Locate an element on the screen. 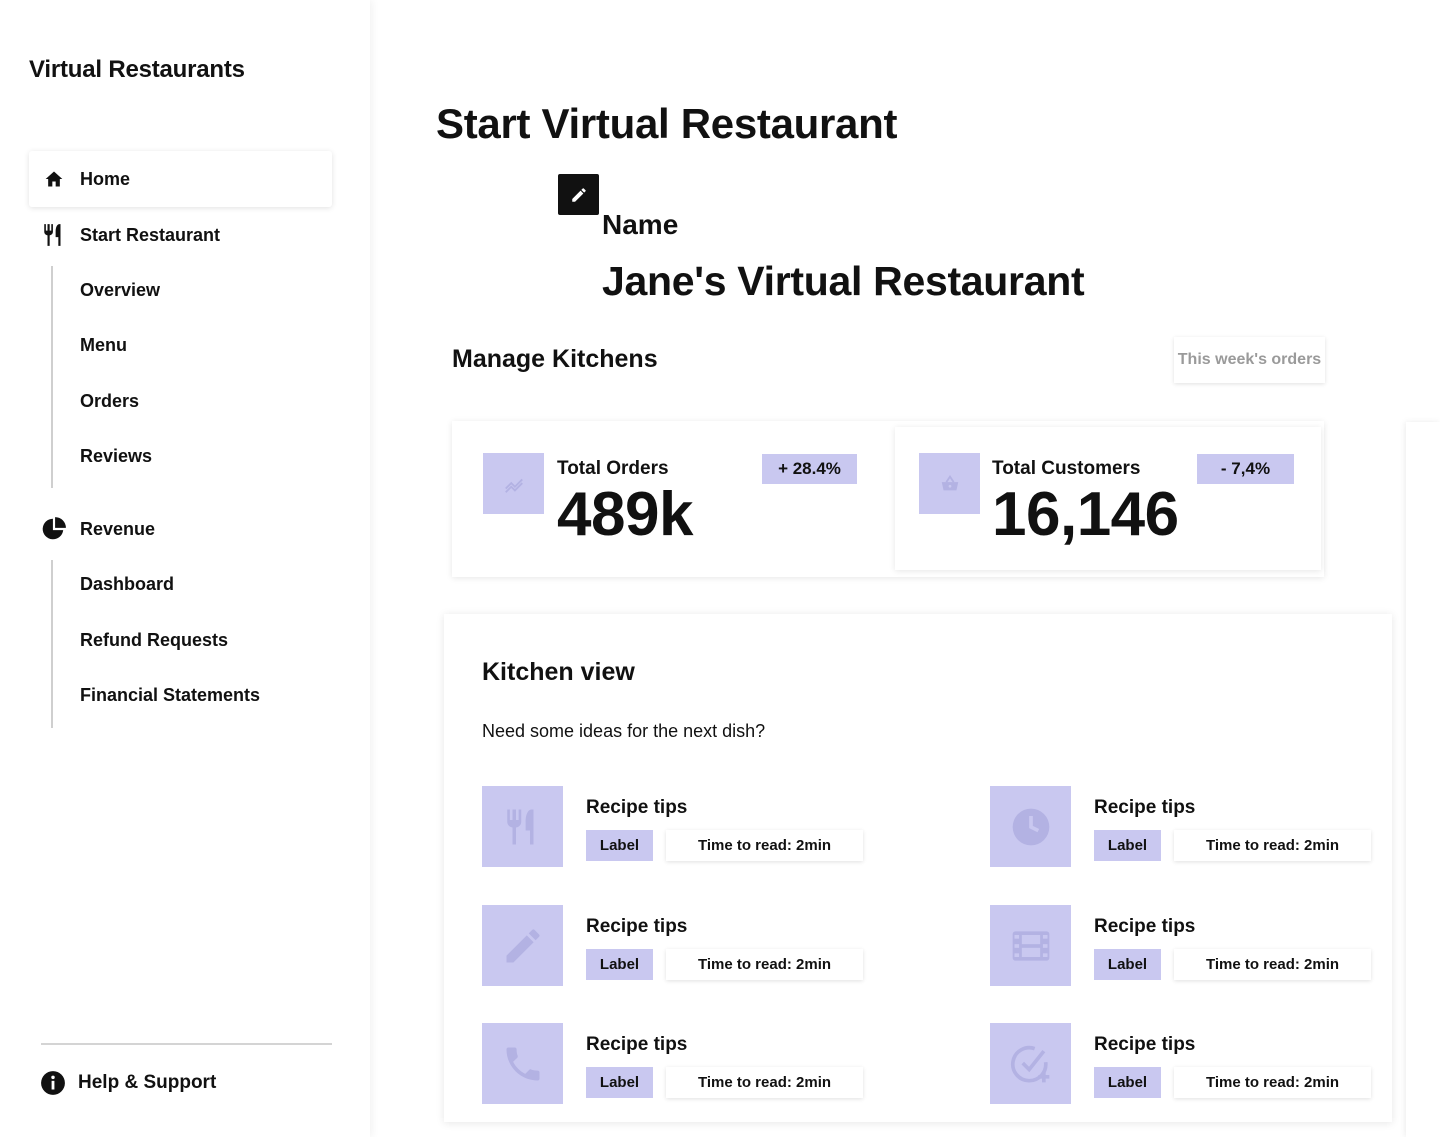  basket-icon is located at coordinates (949, 483).